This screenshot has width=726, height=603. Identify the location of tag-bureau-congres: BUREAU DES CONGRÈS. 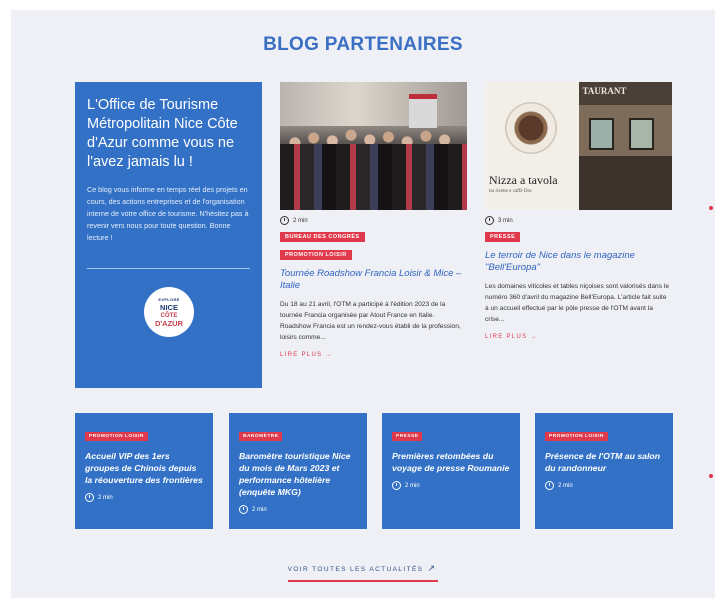
(322, 237).